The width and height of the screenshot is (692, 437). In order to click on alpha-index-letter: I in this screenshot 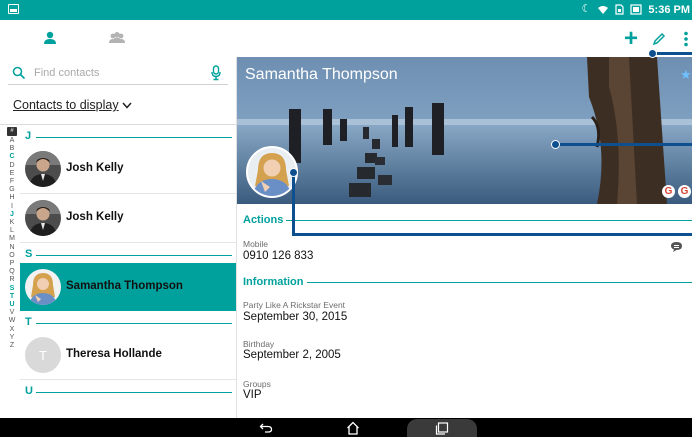, I will do `click(12, 207)`.